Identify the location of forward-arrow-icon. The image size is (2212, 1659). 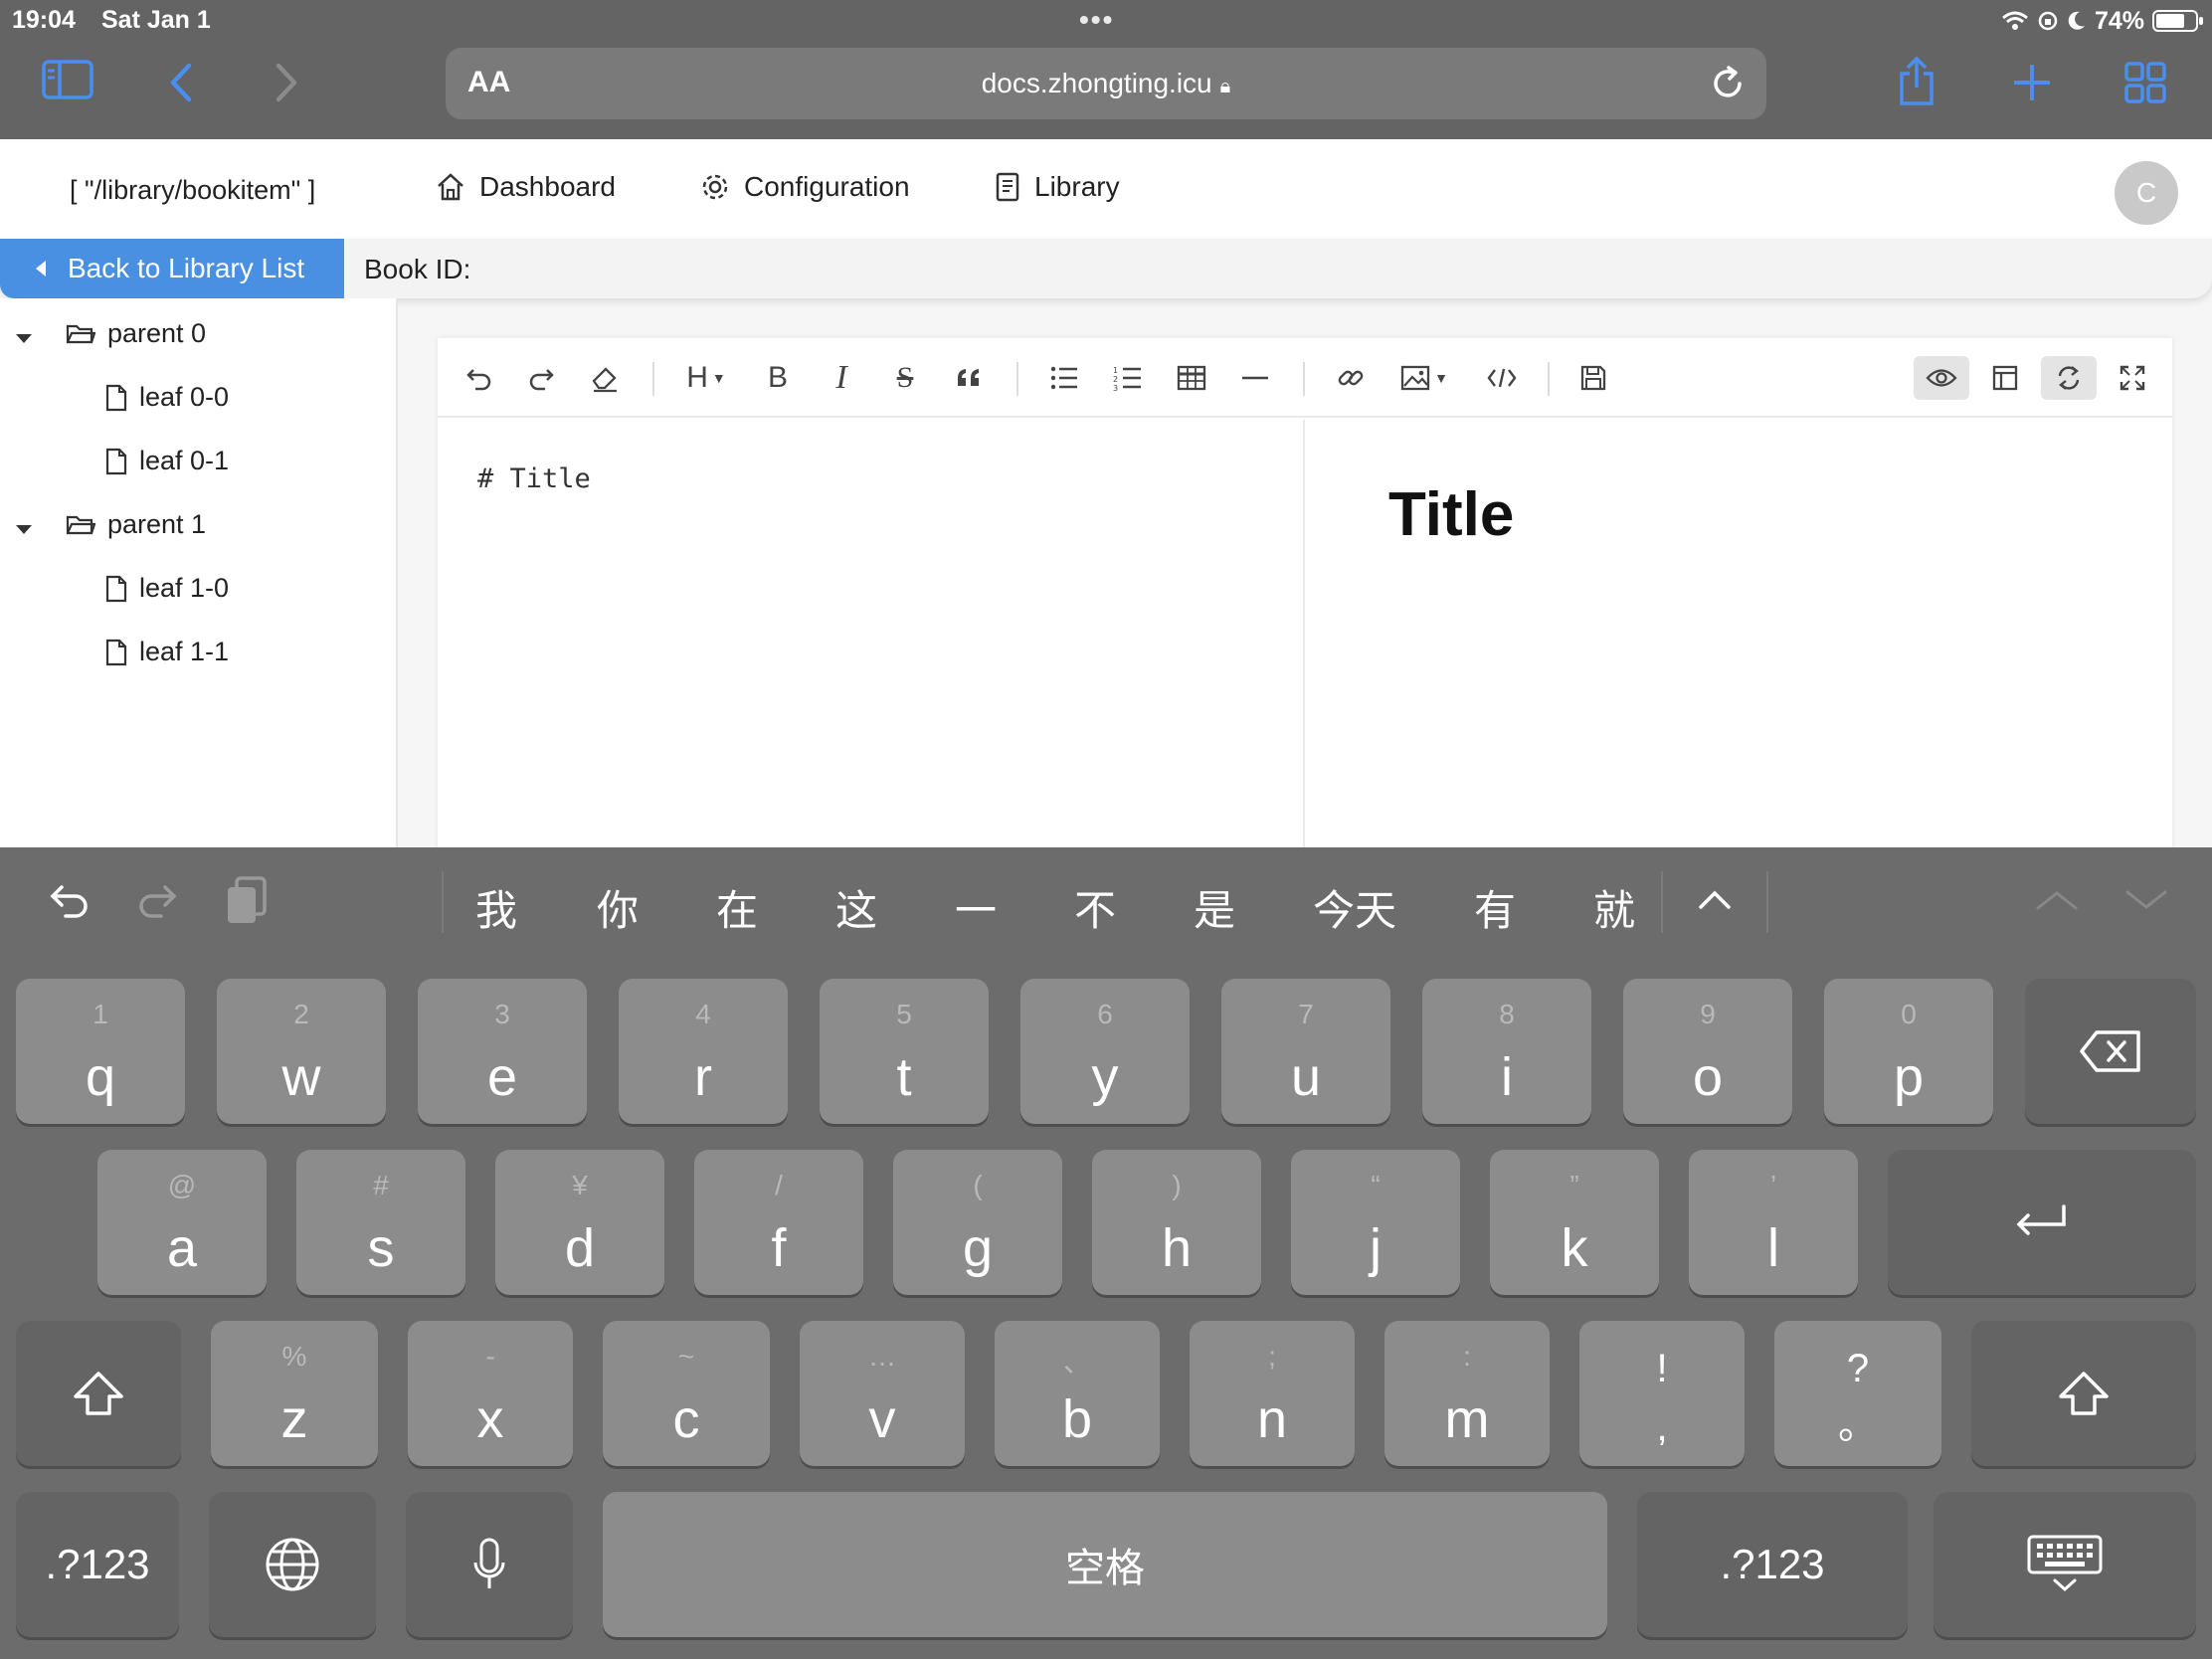
(286, 82).